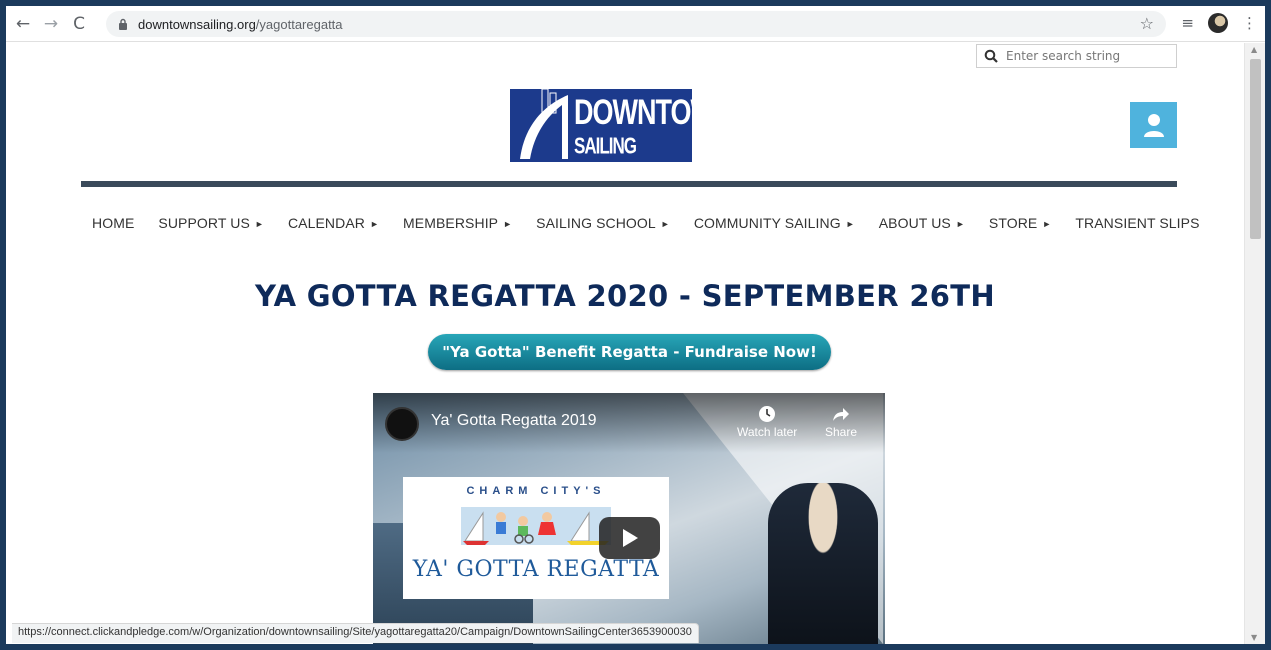 This screenshot has width=1271, height=650. Describe the element at coordinates (767, 414) in the screenshot. I see `clock-icon` at that location.